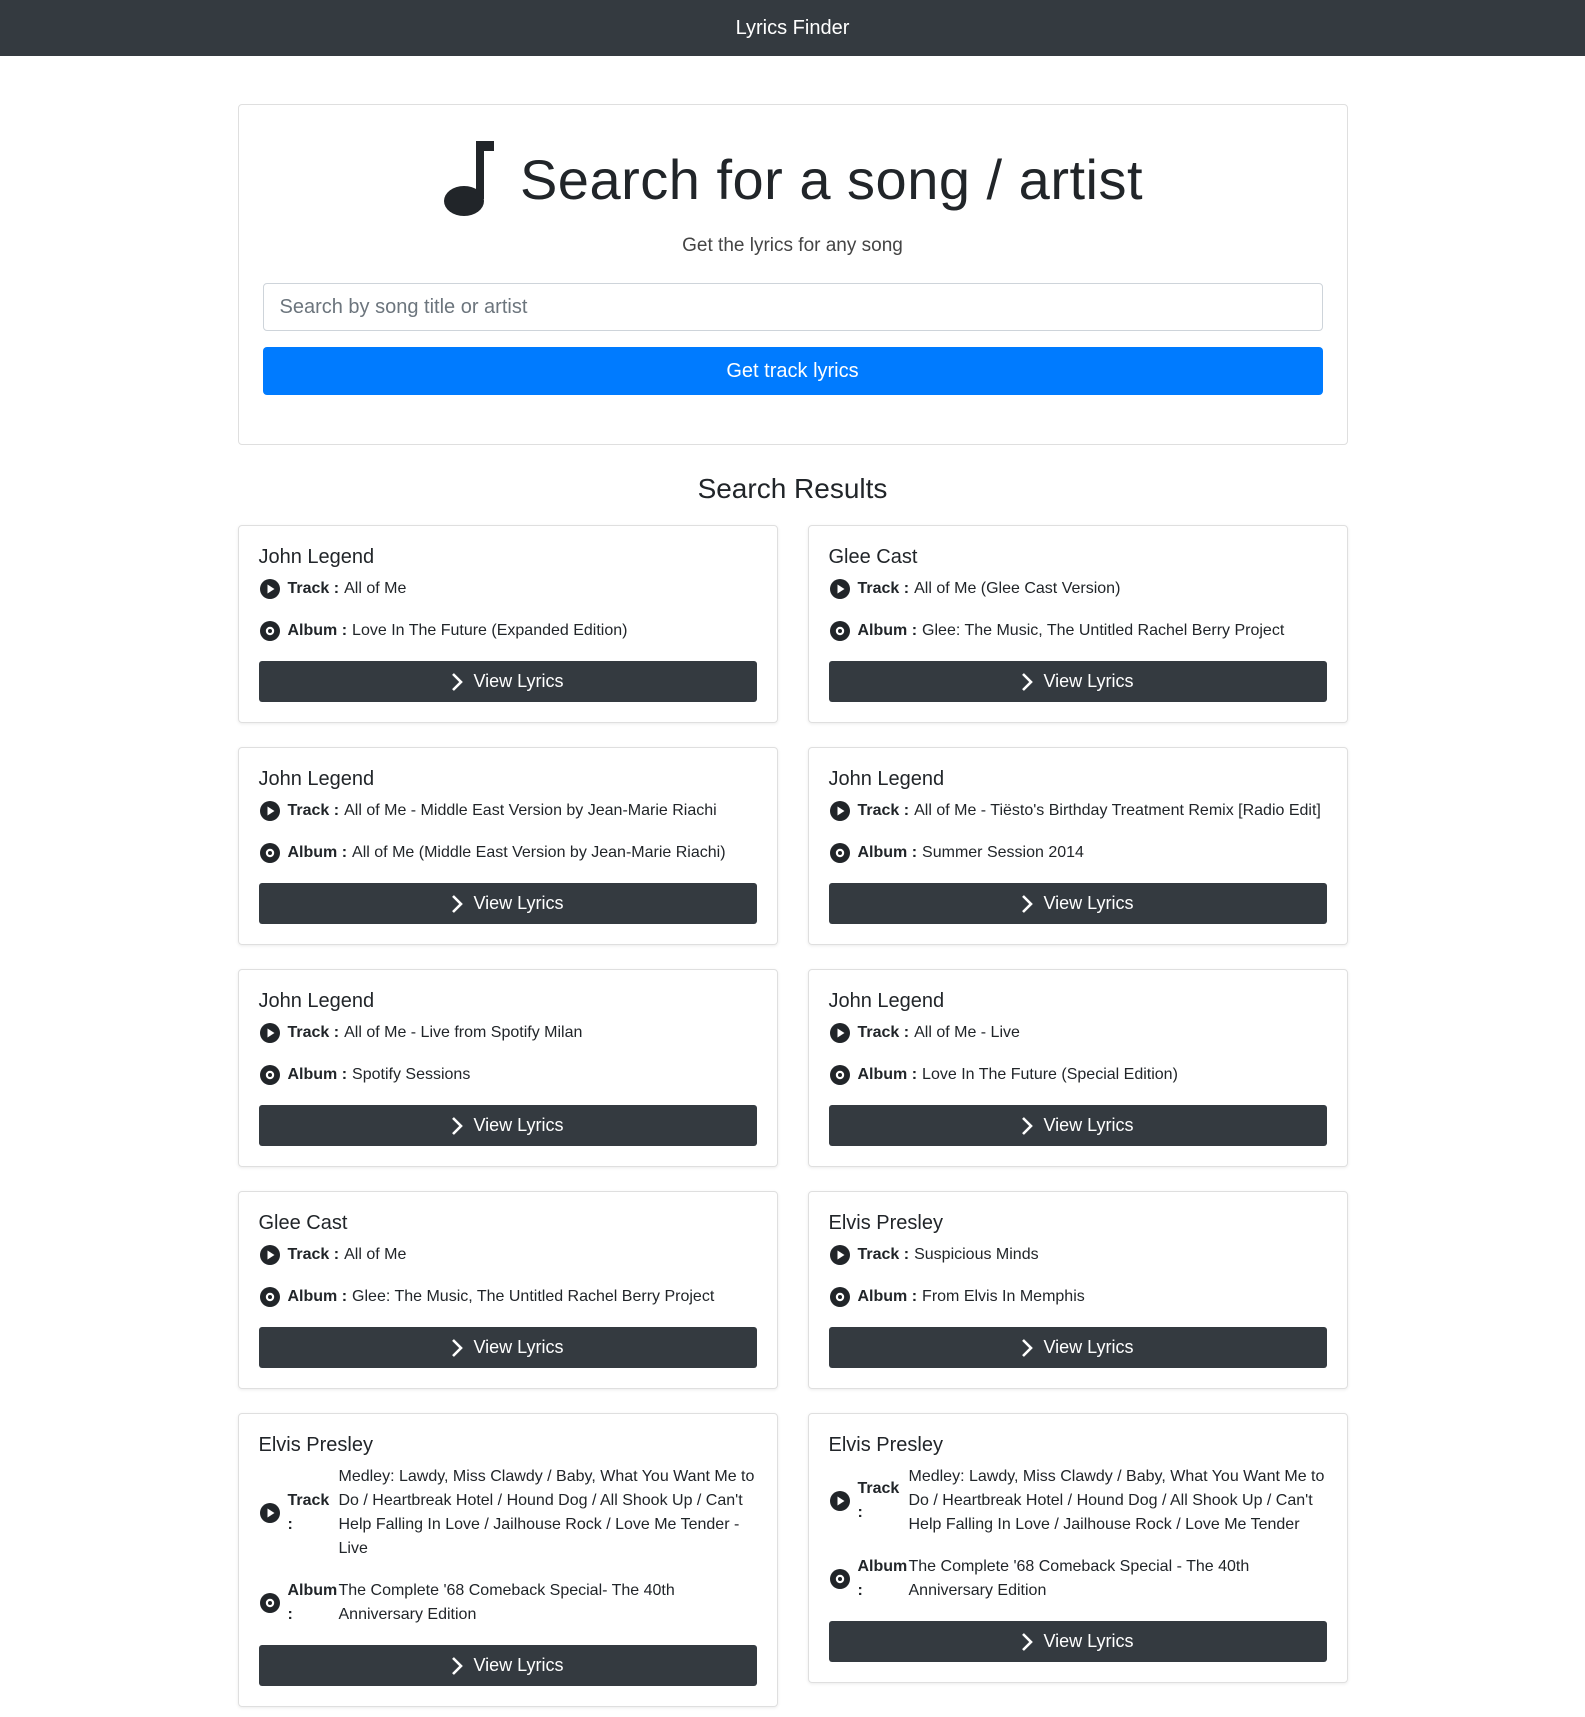  I want to click on album-title: Summer Session 2014, so click(1003, 852).